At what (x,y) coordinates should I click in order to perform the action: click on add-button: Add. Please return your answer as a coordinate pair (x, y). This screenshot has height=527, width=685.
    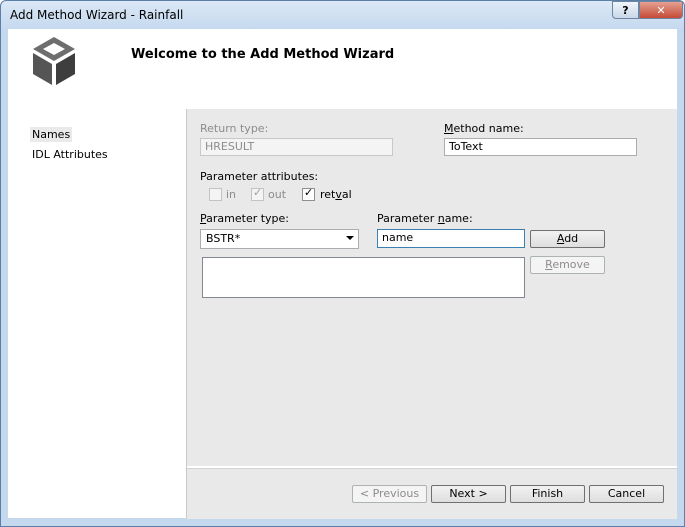
    Looking at the image, I should click on (567, 239).